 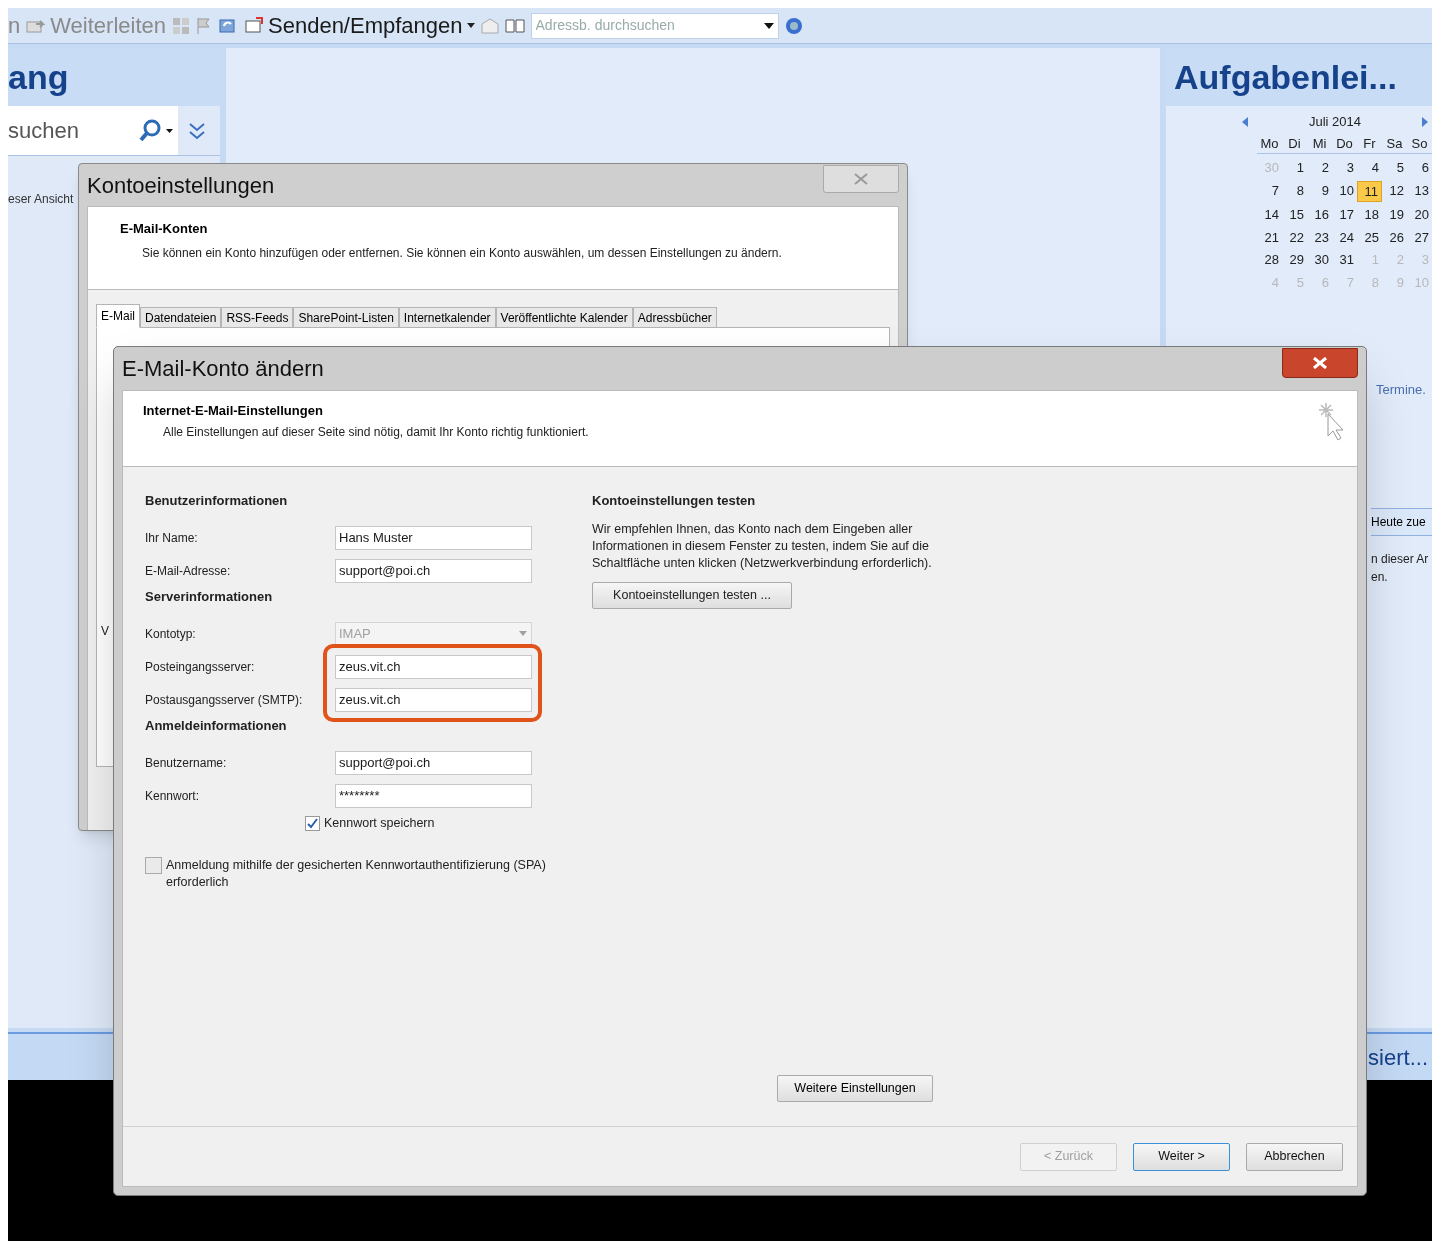 I want to click on search-input: suchen, so click(x=63, y=130).